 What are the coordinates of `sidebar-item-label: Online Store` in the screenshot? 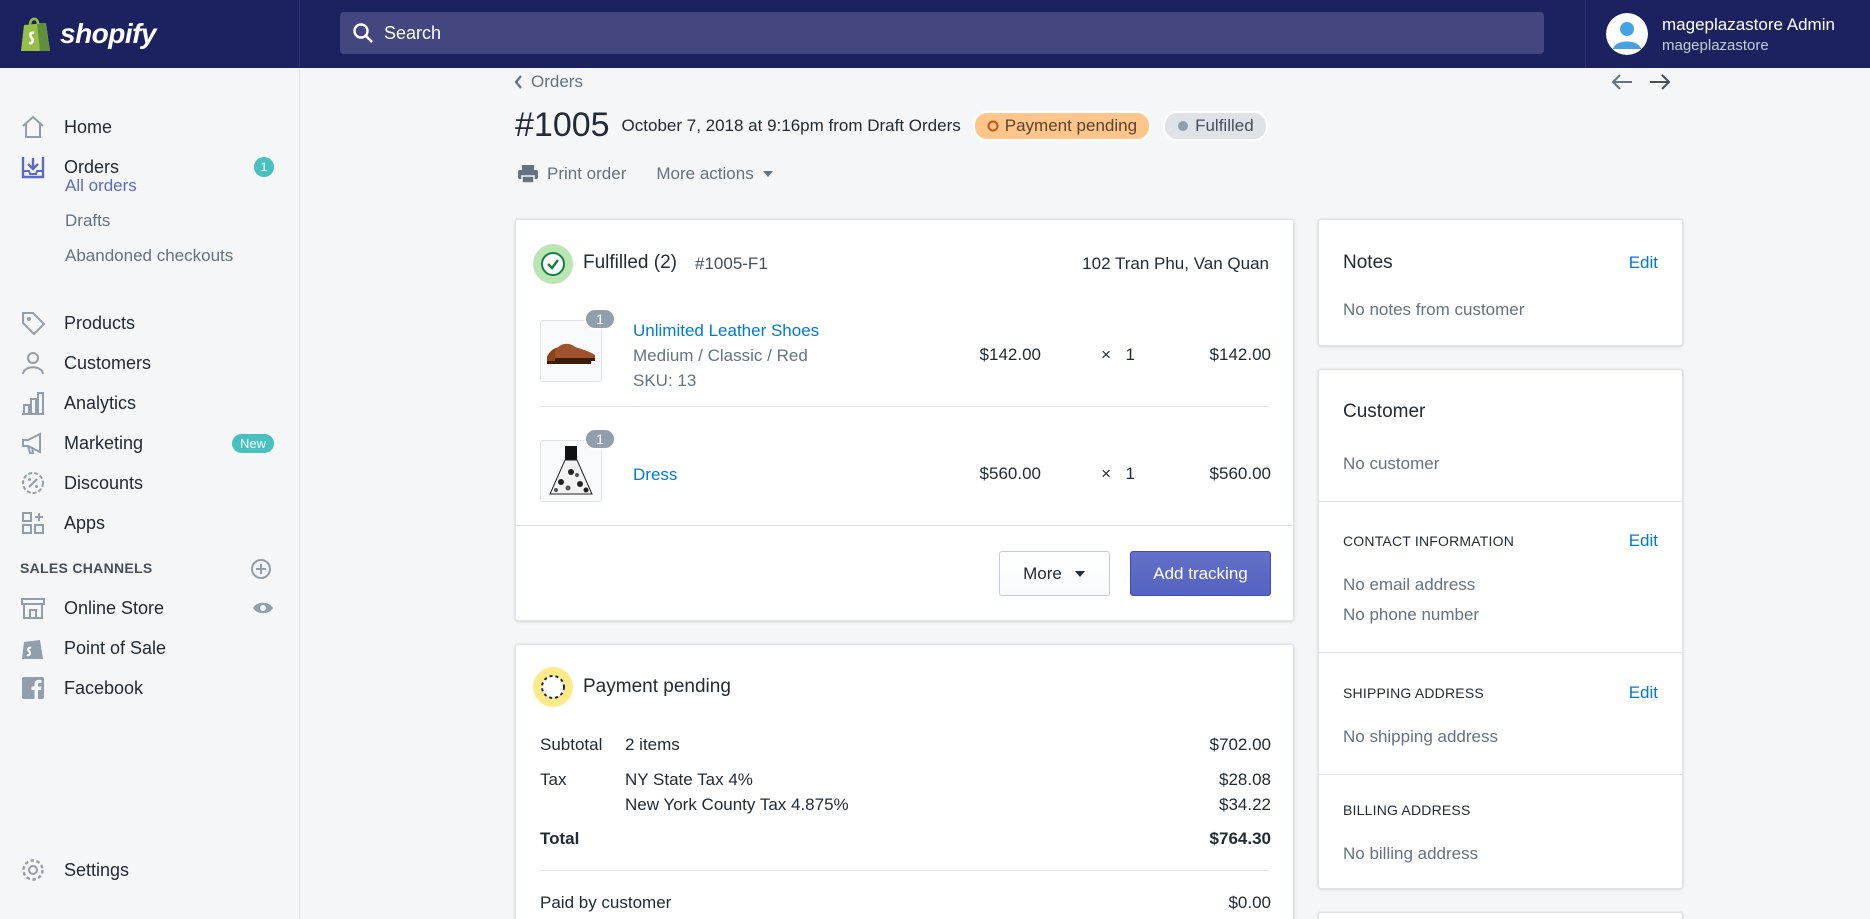 It's located at (114, 607).